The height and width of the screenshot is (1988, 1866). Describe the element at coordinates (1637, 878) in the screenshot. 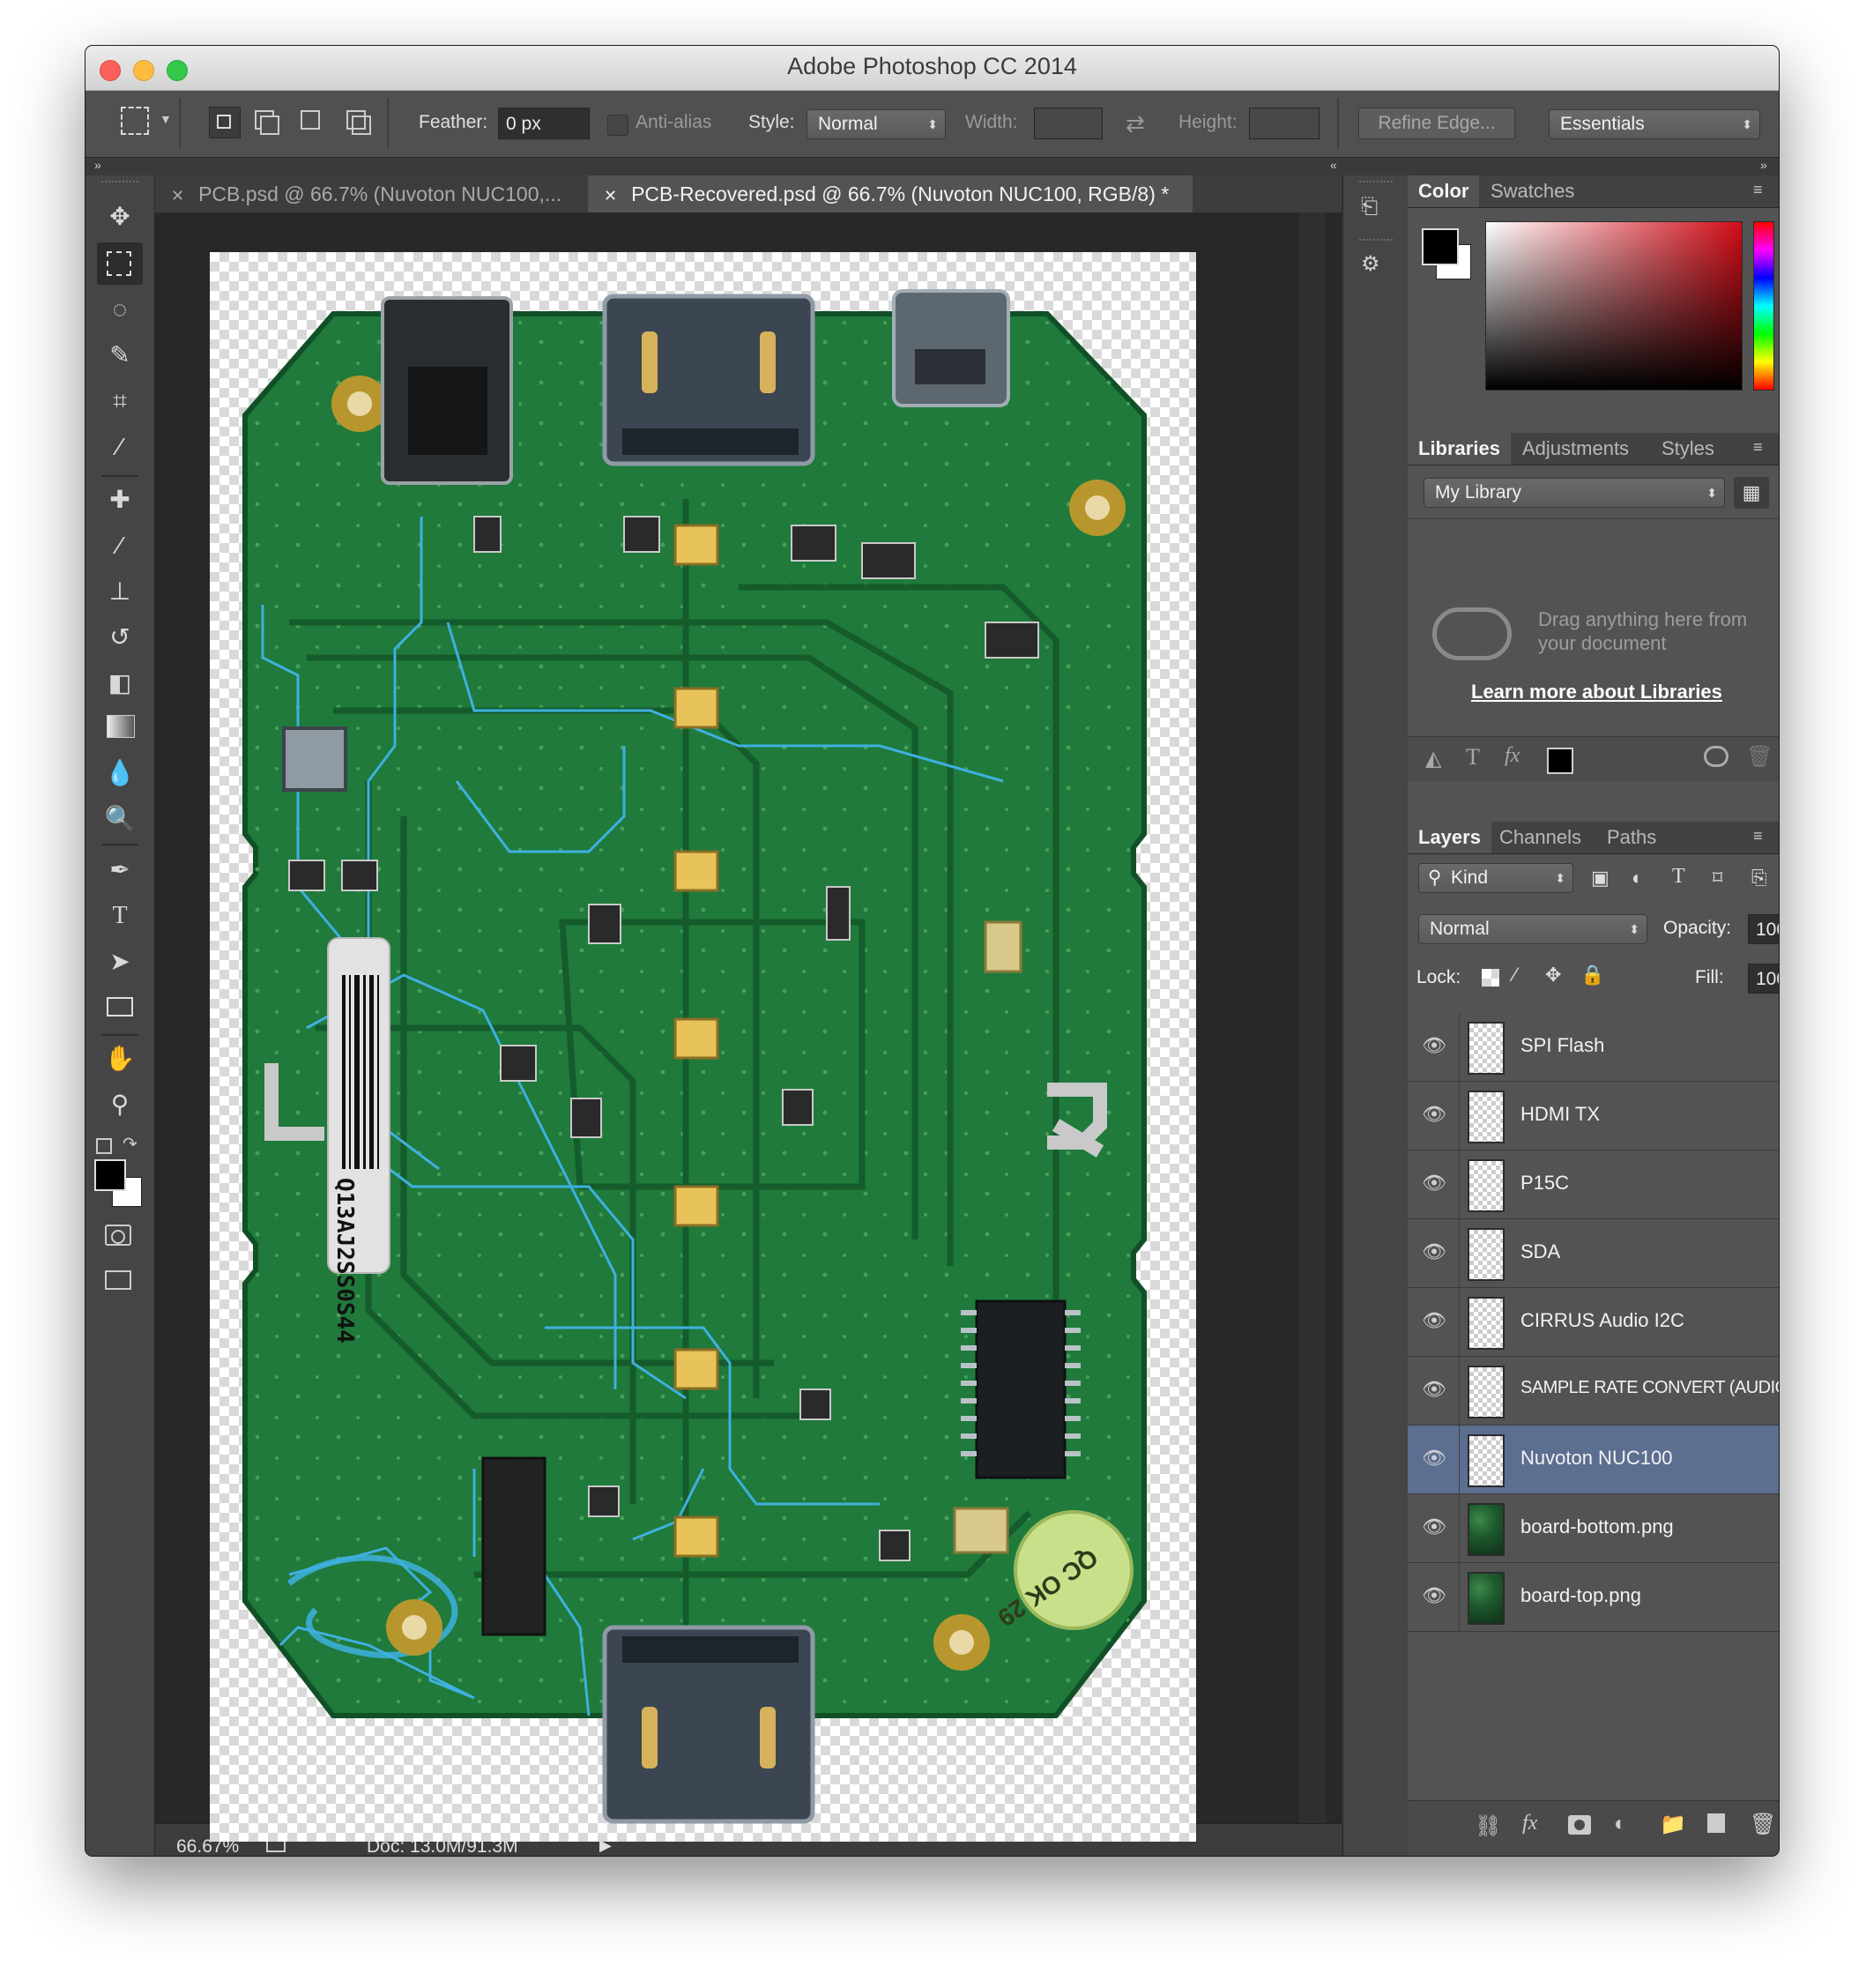

I see `filter-adjustment-icon: ◐` at that location.